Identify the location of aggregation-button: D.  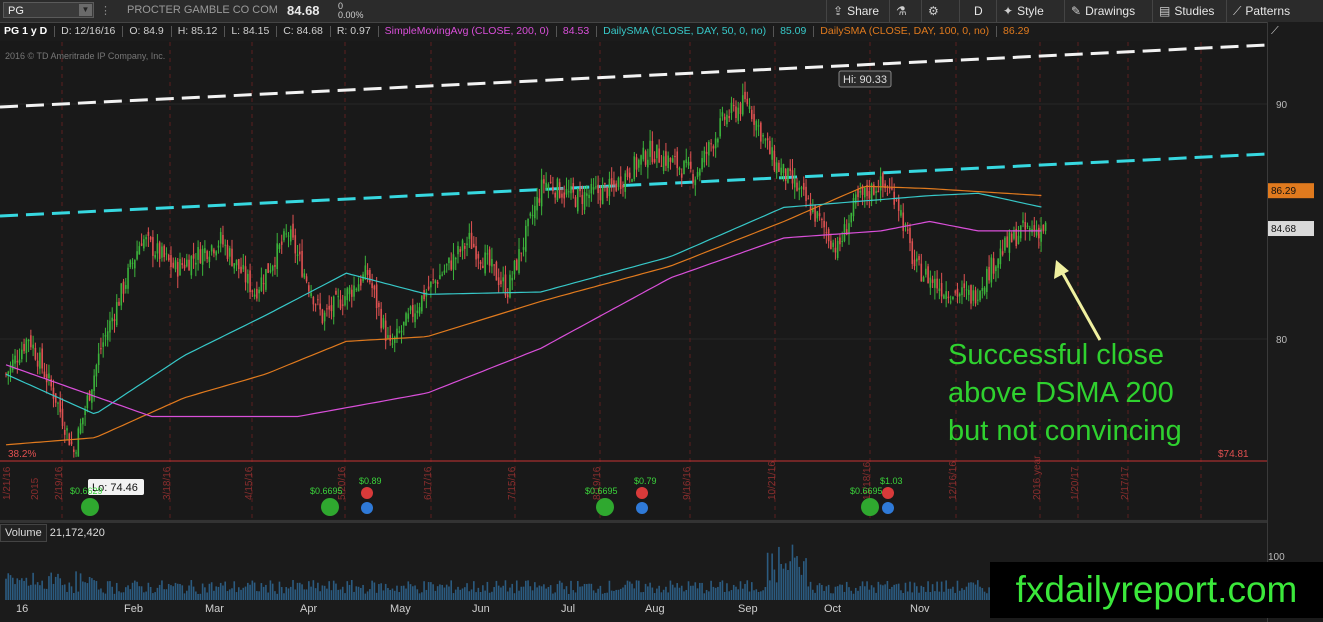
(976, 11).